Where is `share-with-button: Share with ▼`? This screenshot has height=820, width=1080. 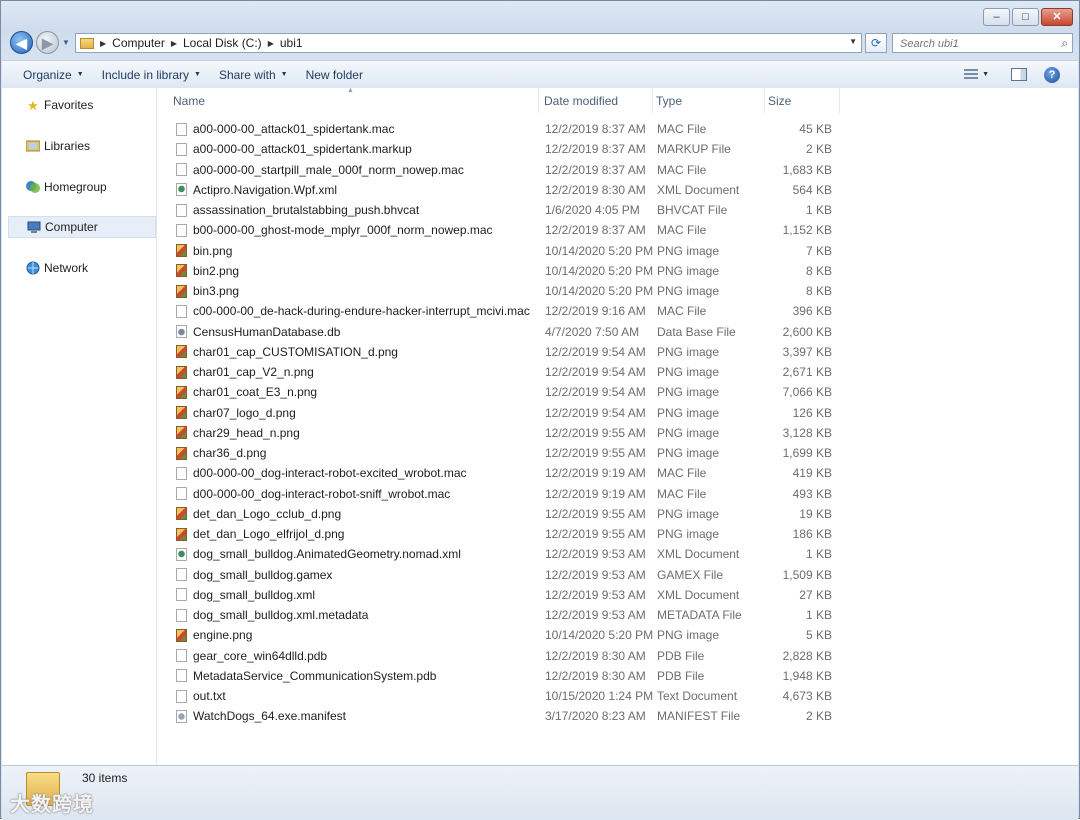 share-with-button: Share with ▼ is located at coordinates (253, 74).